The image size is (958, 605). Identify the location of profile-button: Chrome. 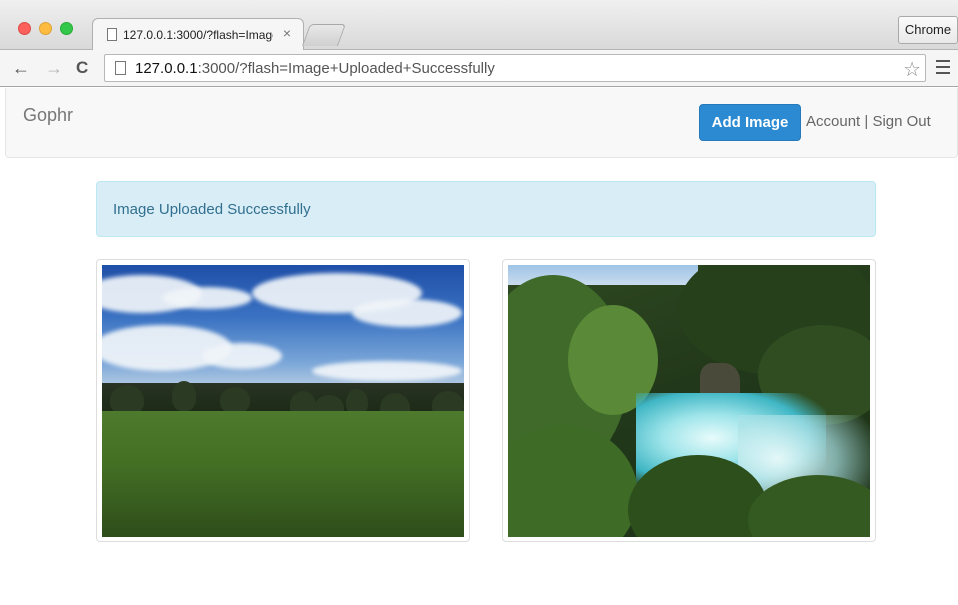
(928, 30).